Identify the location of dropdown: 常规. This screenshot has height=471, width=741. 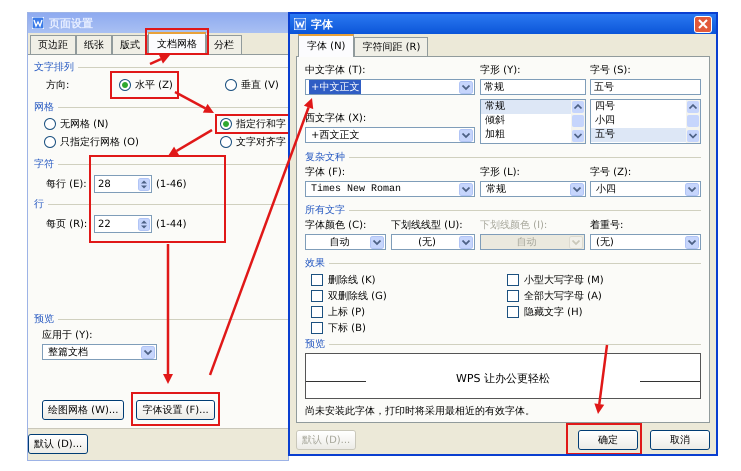
(533, 189).